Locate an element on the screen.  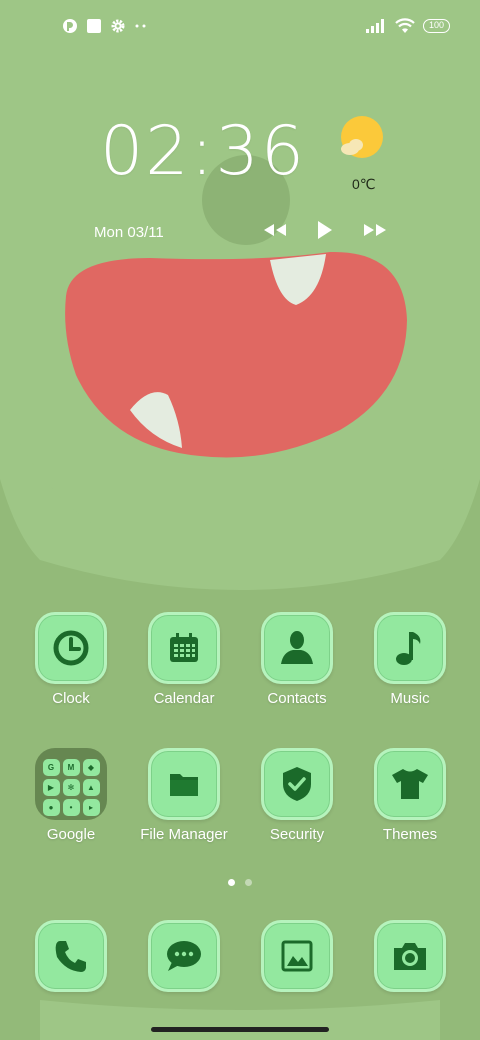
calendar-app-tile is located at coordinates (184, 648).